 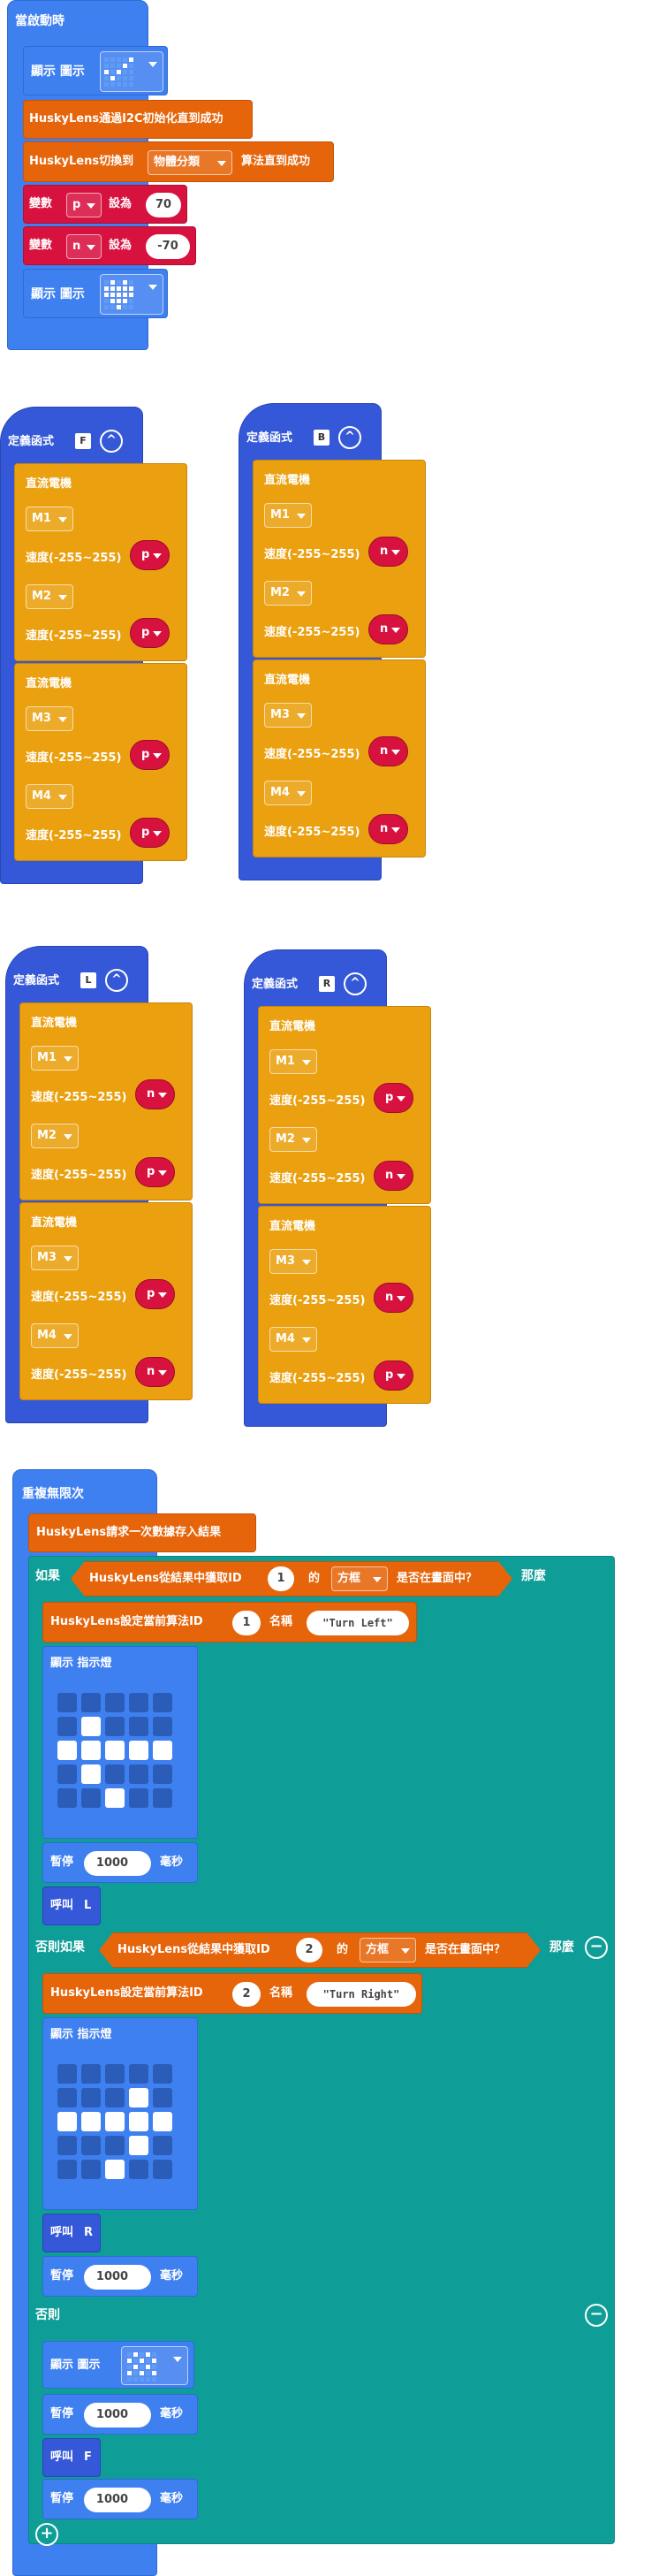 What do you see at coordinates (247, 1994) in the screenshot?
I see `id-input: 2` at bounding box center [247, 1994].